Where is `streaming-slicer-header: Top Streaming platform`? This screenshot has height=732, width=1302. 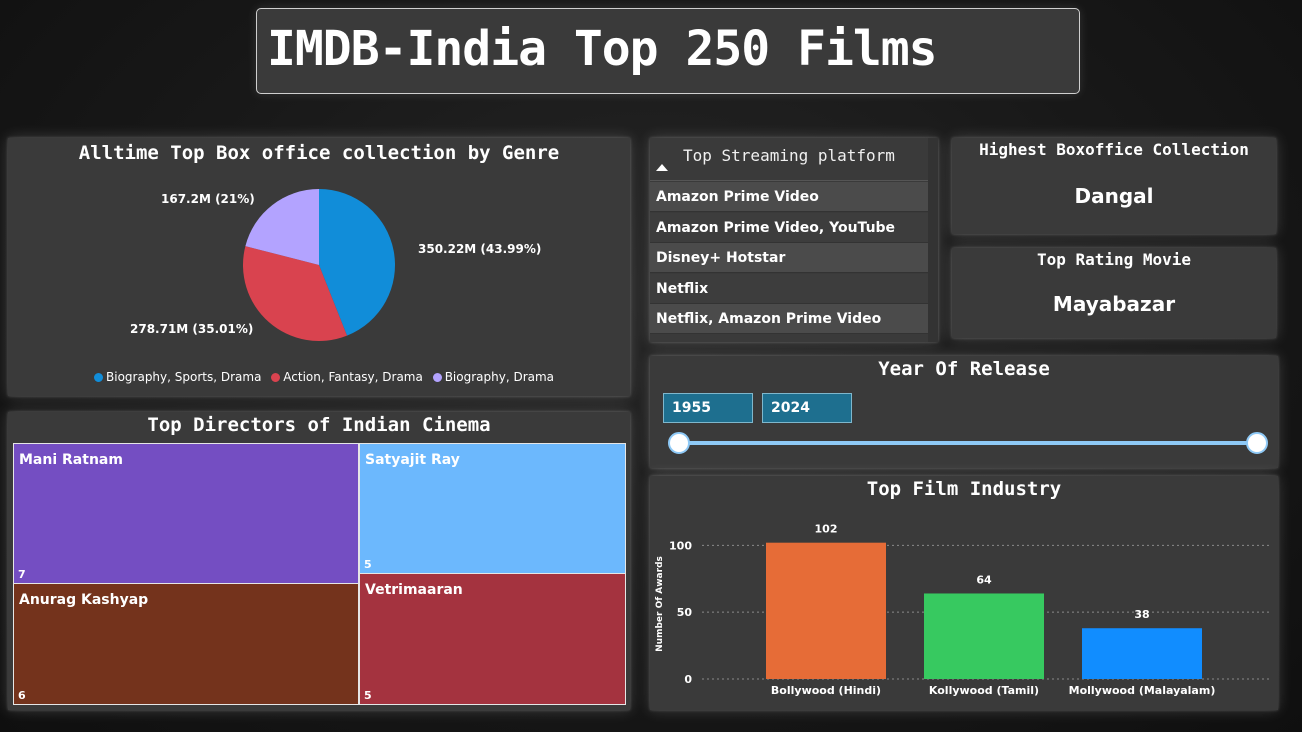 streaming-slicer-header: Top Streaming platform is located at coordinates (789, 159).